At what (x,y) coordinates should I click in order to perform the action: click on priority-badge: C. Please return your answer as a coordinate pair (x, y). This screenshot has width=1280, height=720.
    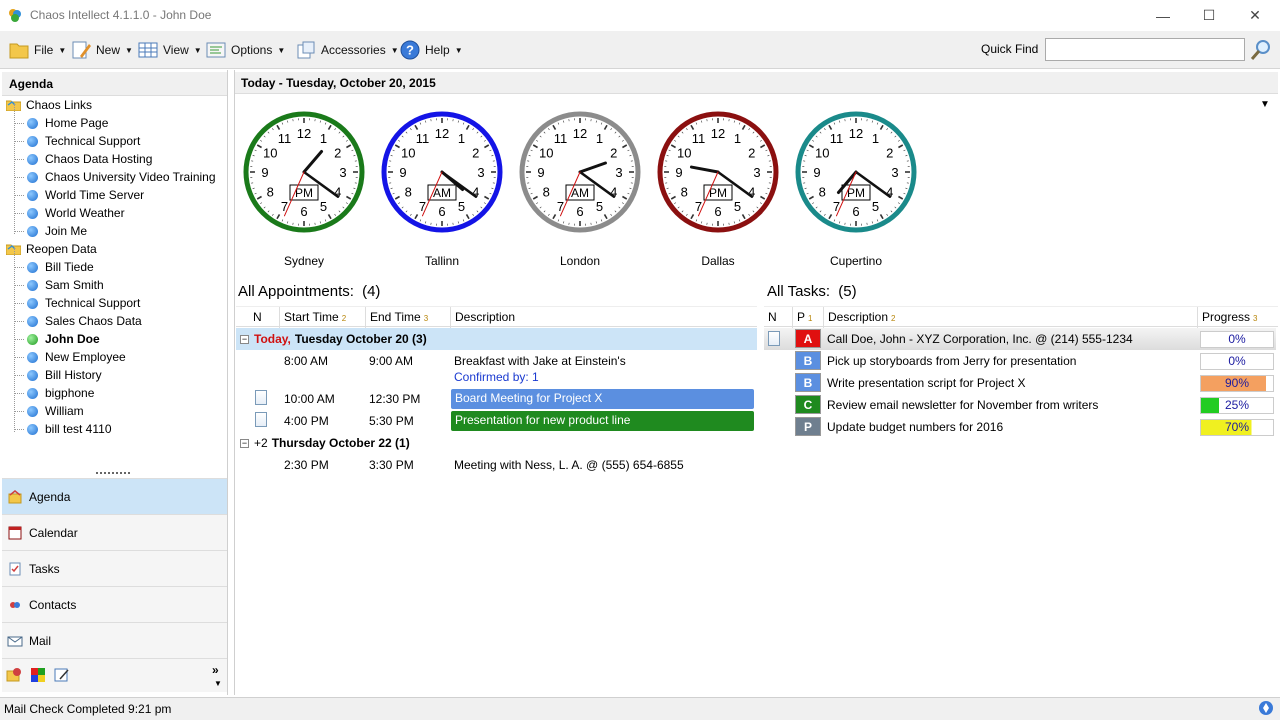
    Looking at the image, I should click on (808, 404).